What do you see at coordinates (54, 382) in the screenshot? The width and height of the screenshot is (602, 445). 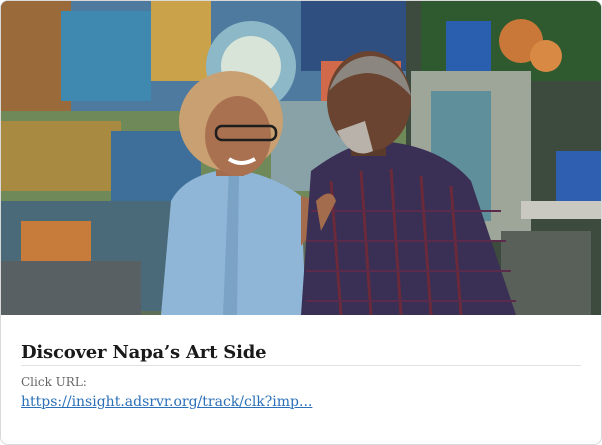 I see `click-url-label: Click URL:` at bounding box center [54, 382].